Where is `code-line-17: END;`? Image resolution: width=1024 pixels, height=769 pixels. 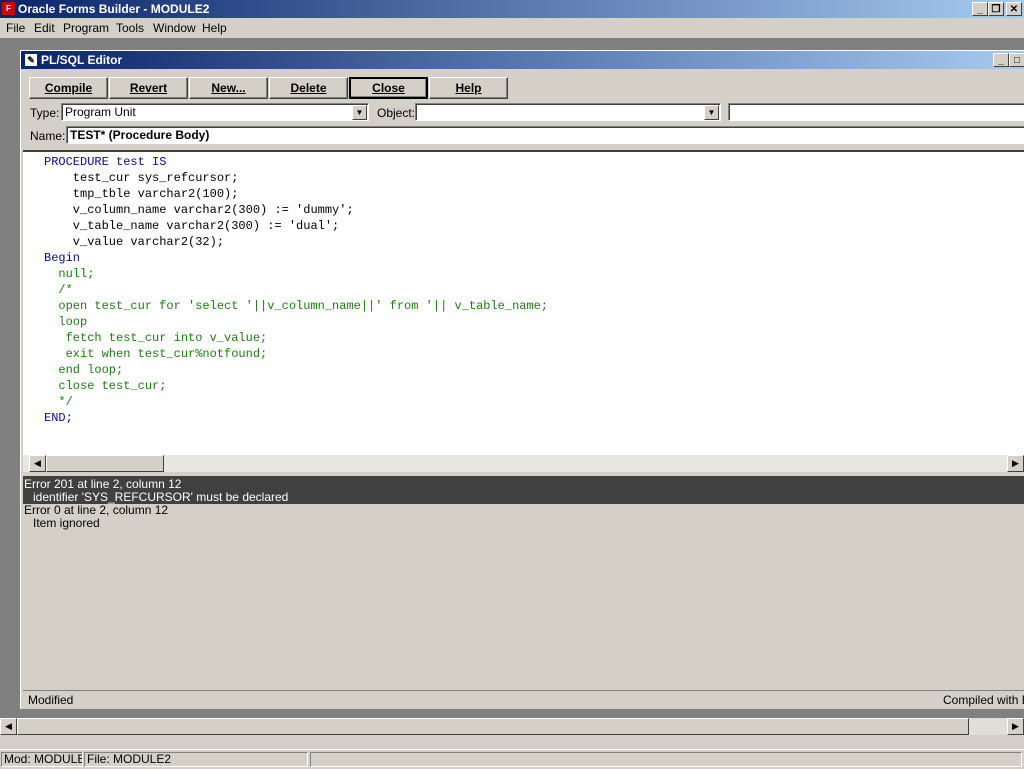
code-line-17: END; is located at coordinates (58, 418).